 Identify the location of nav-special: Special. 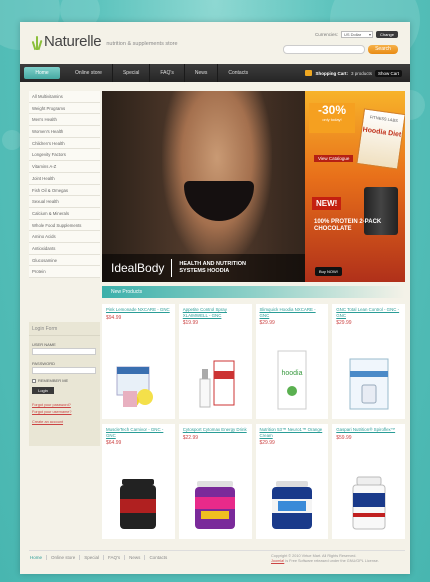
(132, 73).